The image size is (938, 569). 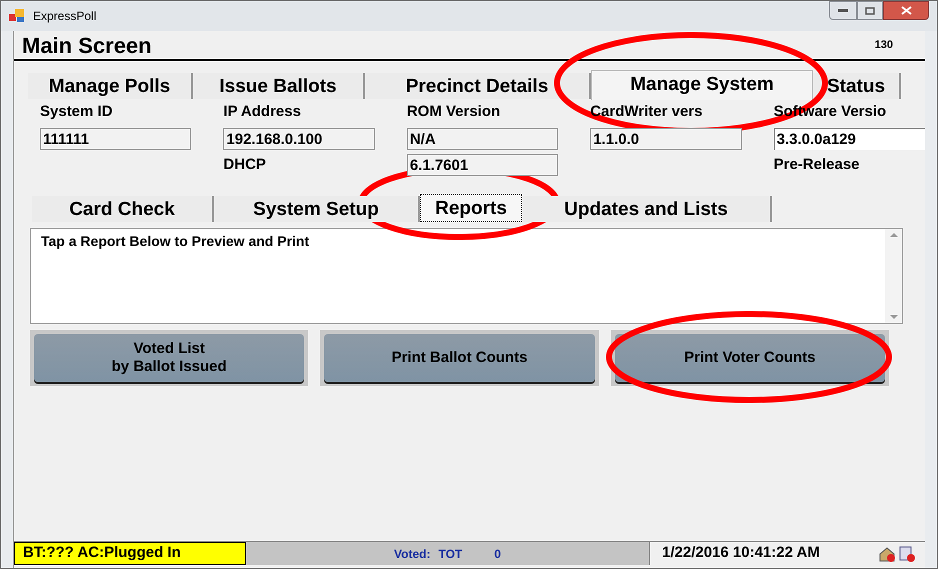 I want to click on tab: Manage System, so click(x=702, y=85).